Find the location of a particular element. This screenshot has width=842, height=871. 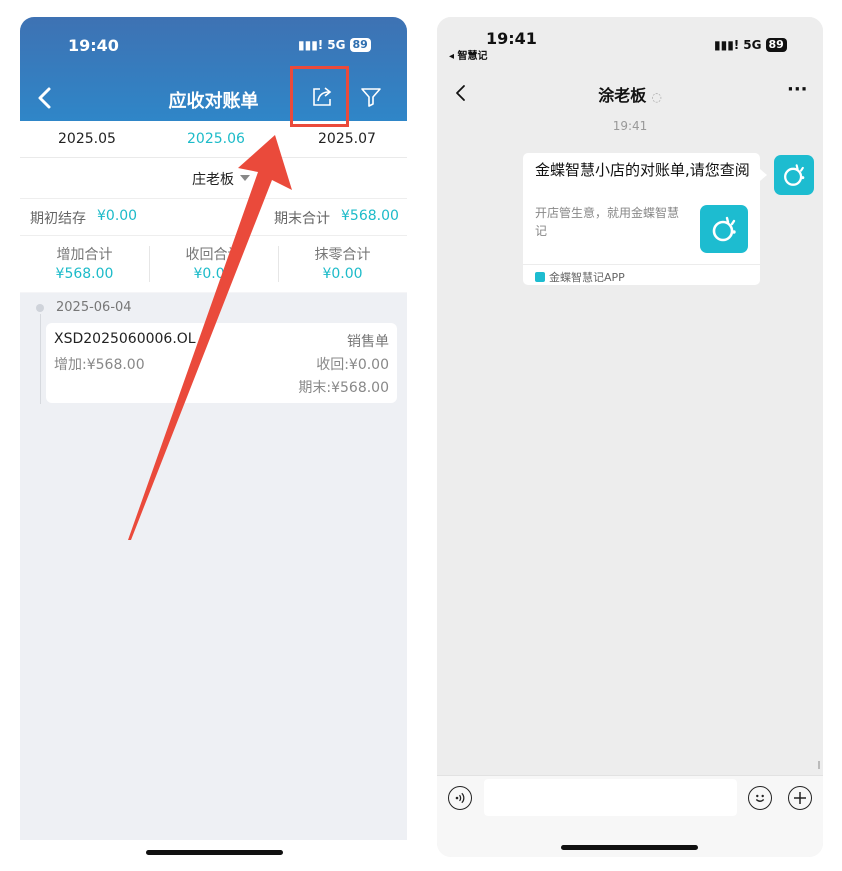

card-thumbnail is located at coordinates (724, 229).